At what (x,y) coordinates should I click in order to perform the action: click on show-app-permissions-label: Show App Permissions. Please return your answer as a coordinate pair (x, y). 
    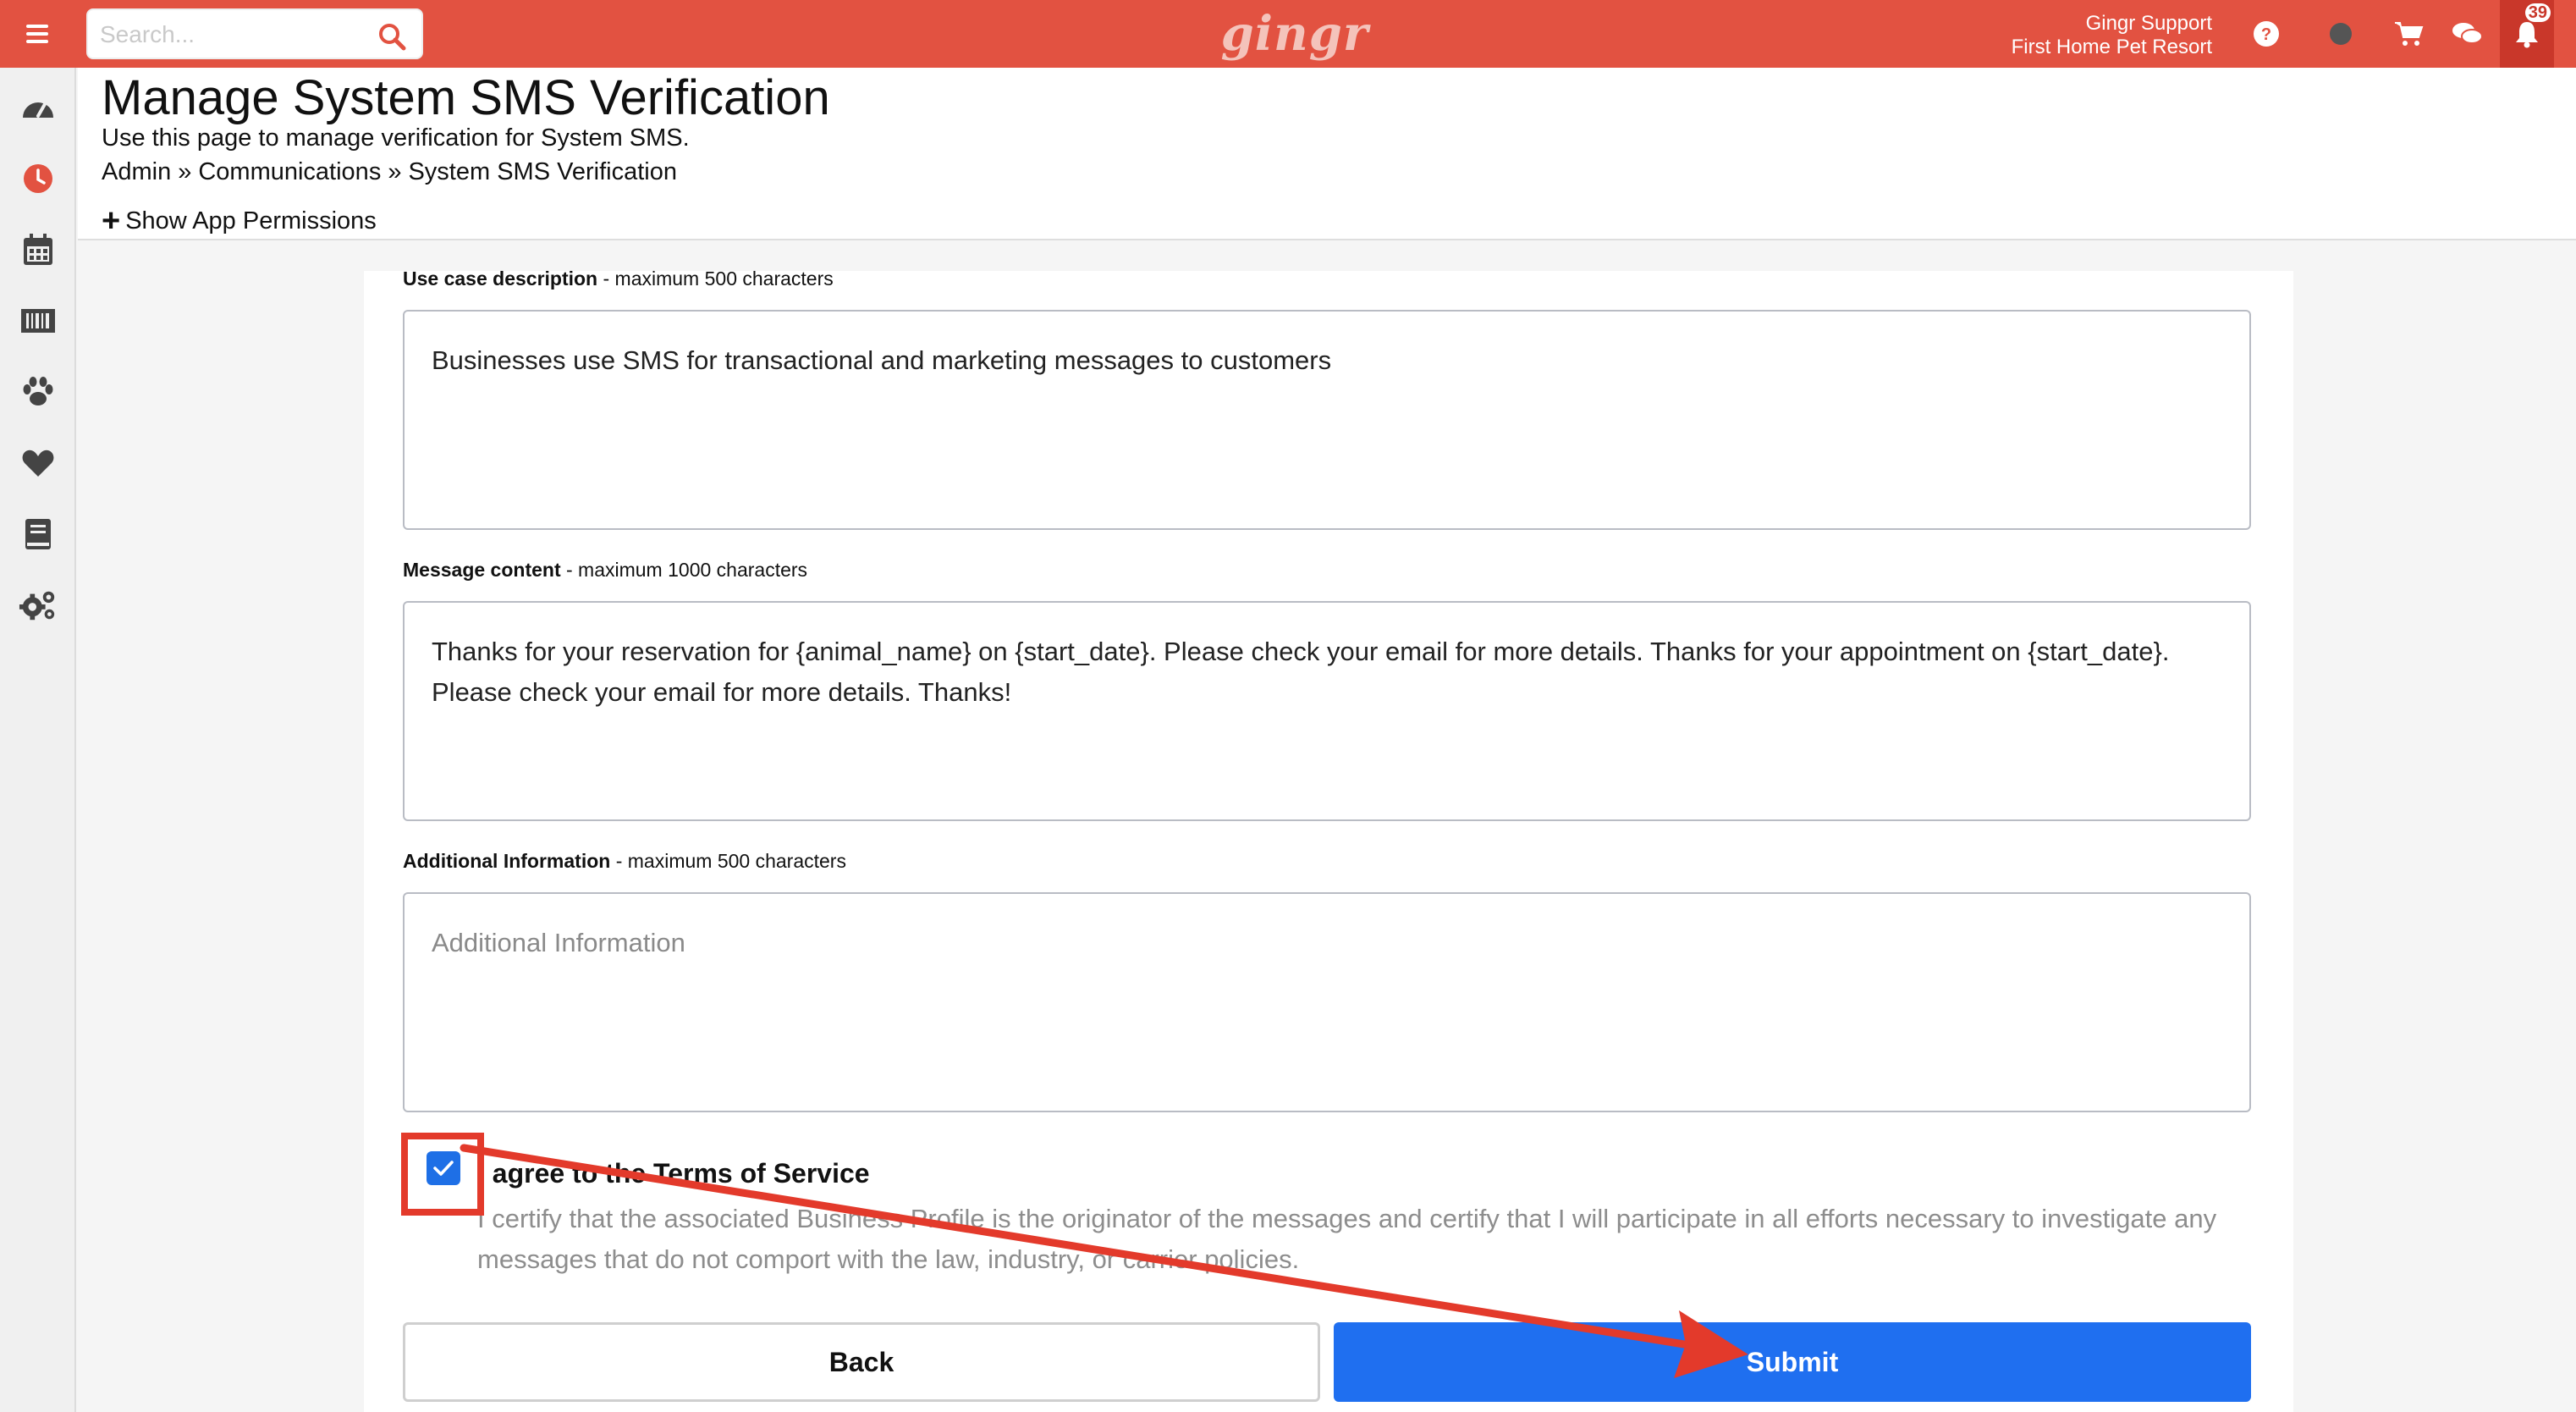
    Looking at the image, I should click on (251, 220).